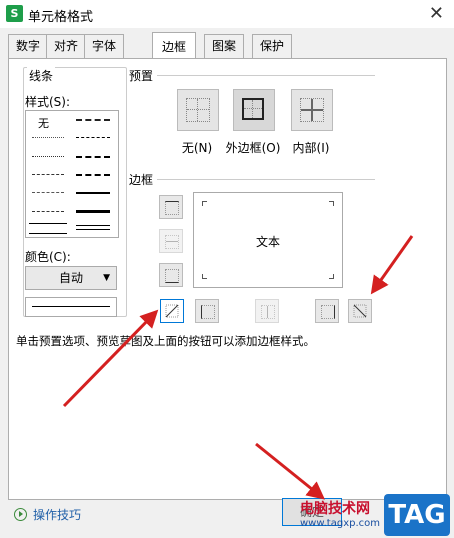 The height and width of the screenshot is (538, 454). What do you see at coordinates (43, 123) in the screenshot?
I see `line-style-none: 无` at bounding box center [43, 123].